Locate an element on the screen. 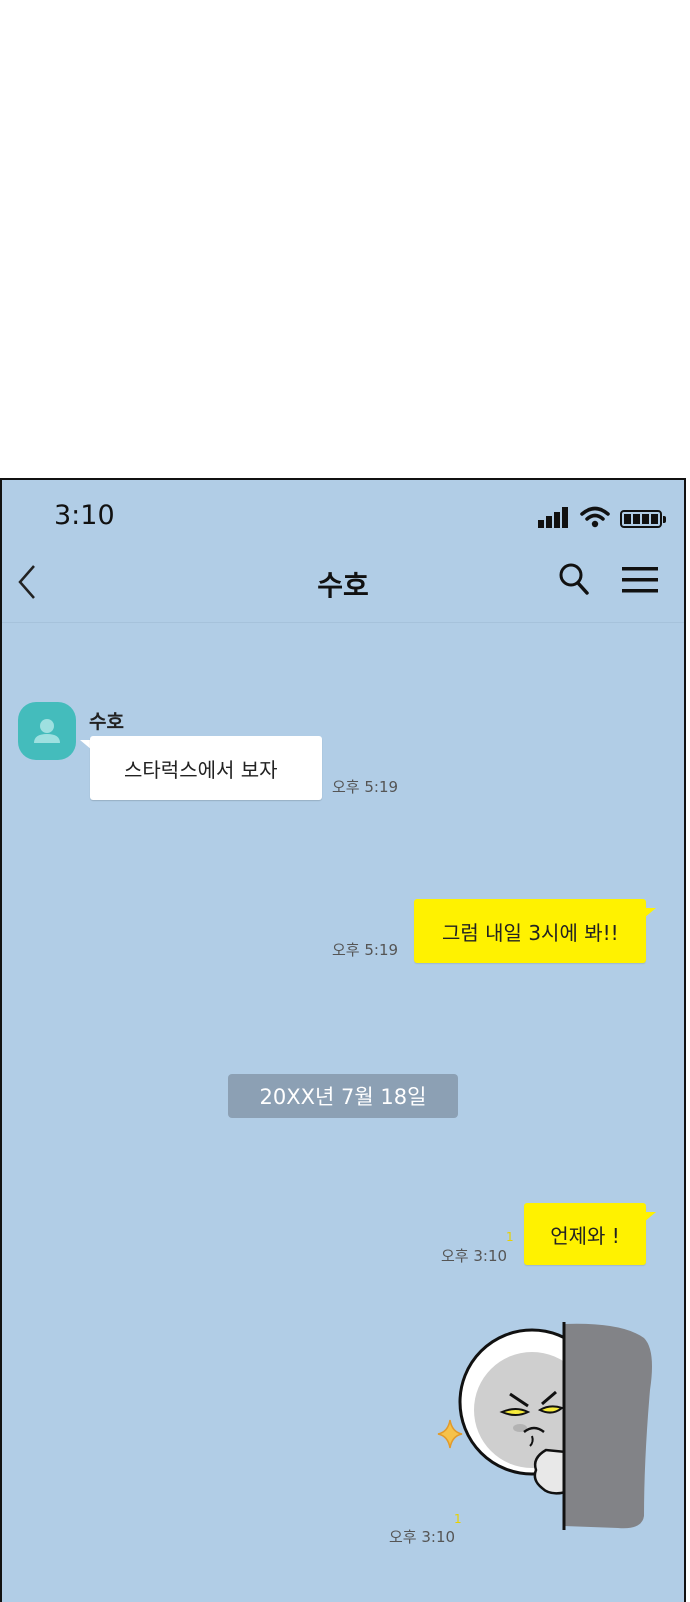 The width and height of the screenshot is (690, 1602). chat-header: 수호 is located at coordinates (343, 582).